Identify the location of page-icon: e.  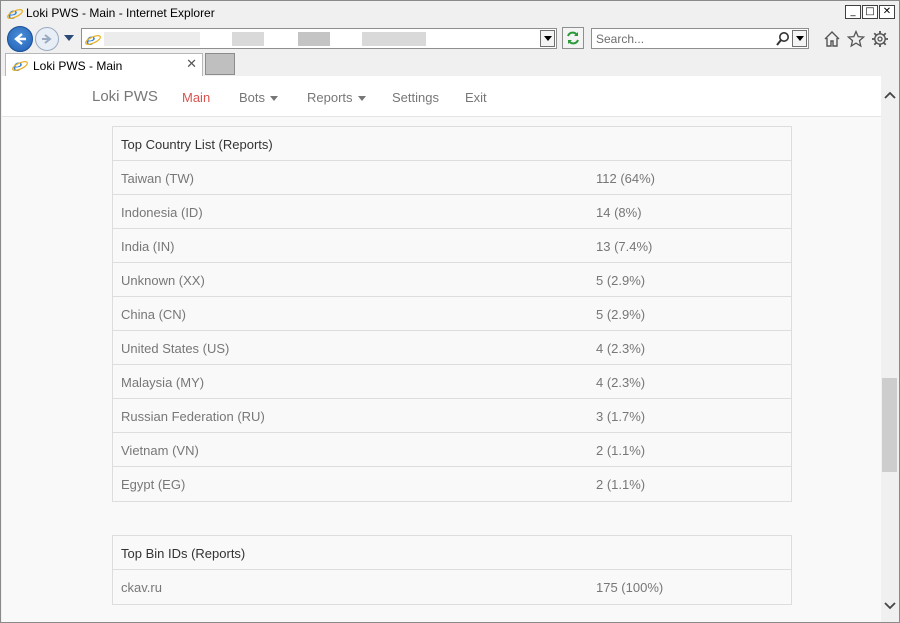
(93, 39).